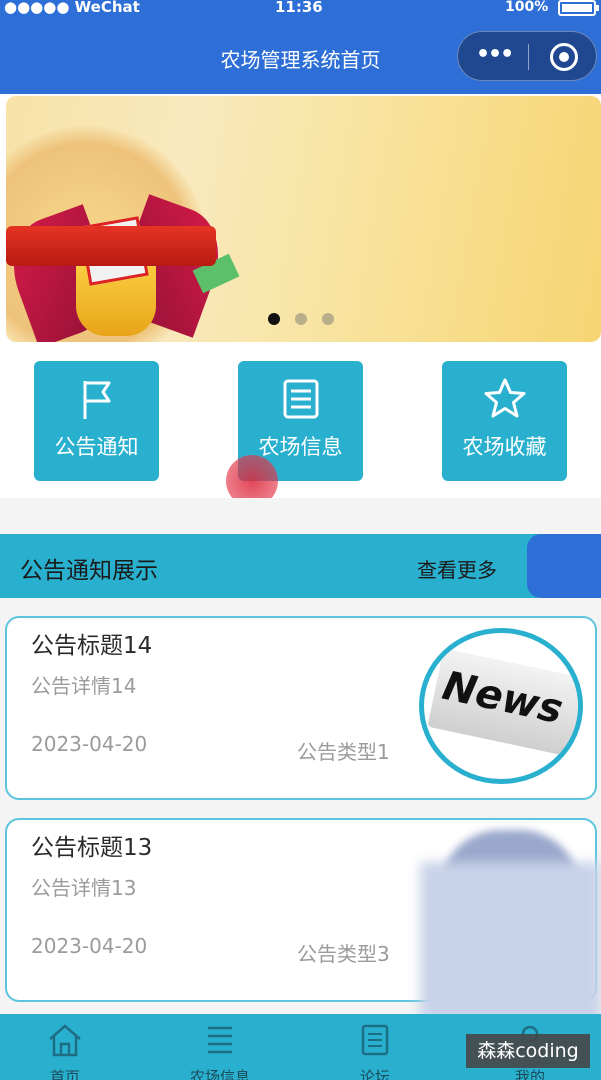 This screenshot has width=601, height=1080. What do you see at coordinates (577, 8) in the screenshot?
I see `battery-icon` at bounding box center [577, 8].